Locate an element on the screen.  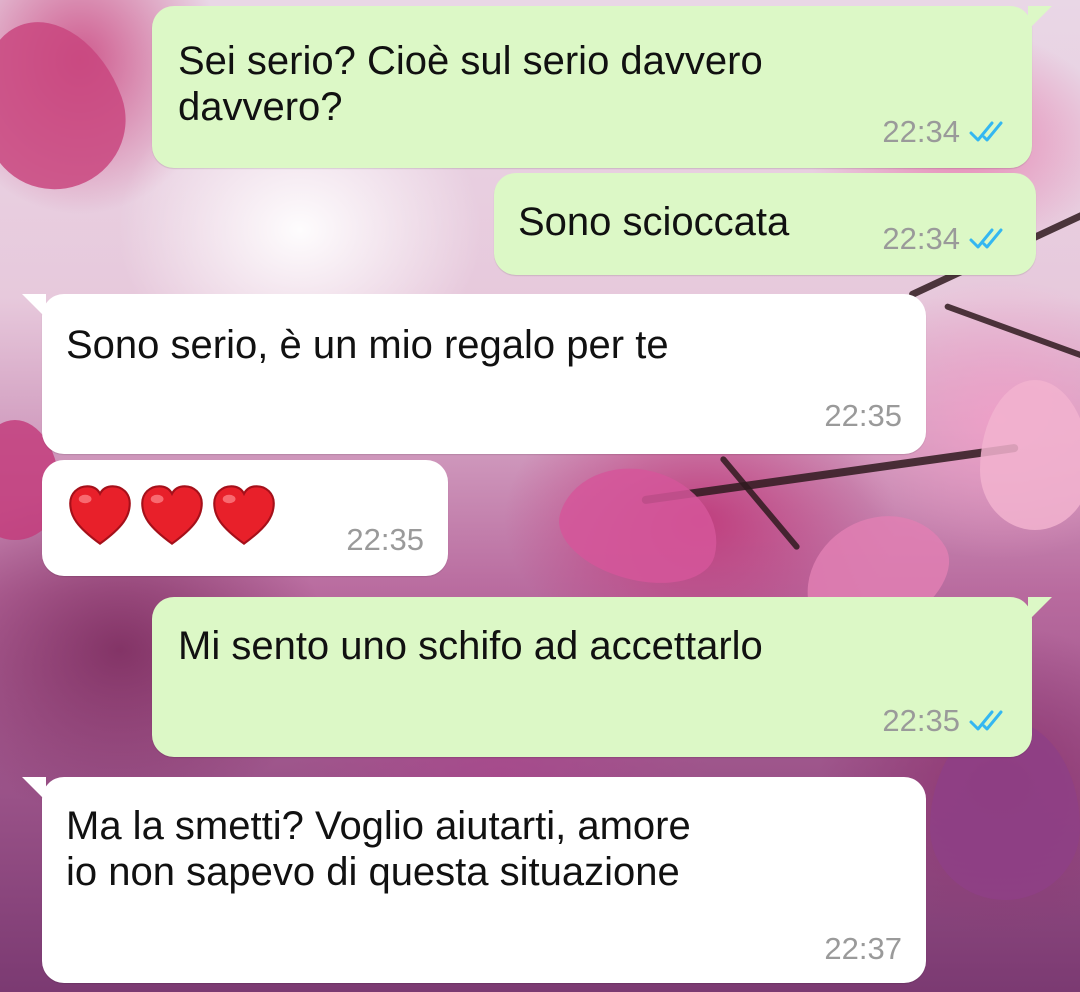
outgoing-message-bubble: Sono scioccata 22:34 is located at coordinates (765, 224).